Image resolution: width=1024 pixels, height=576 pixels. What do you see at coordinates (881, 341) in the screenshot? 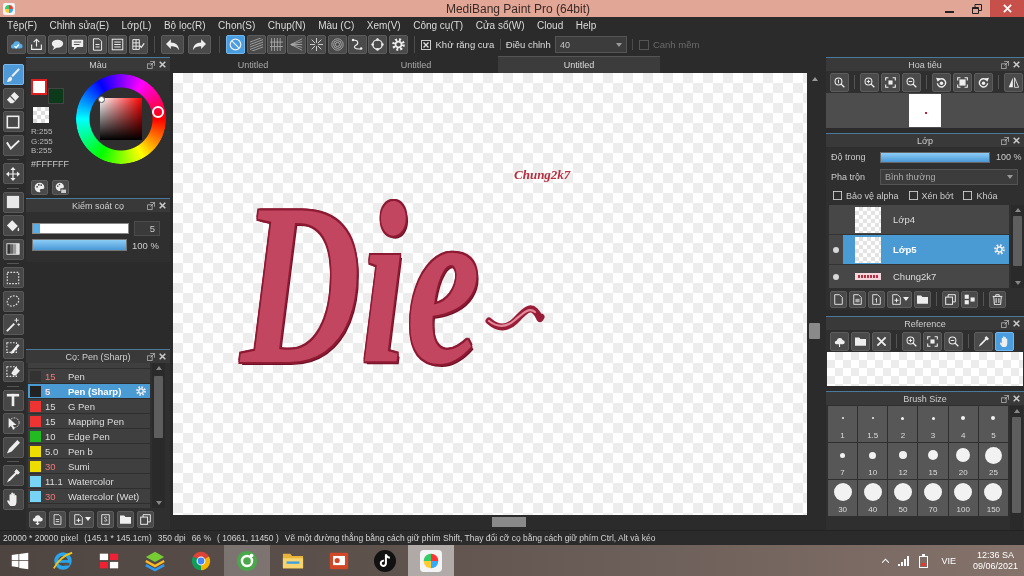
I see `close-button` at bounding box center [881, 341].